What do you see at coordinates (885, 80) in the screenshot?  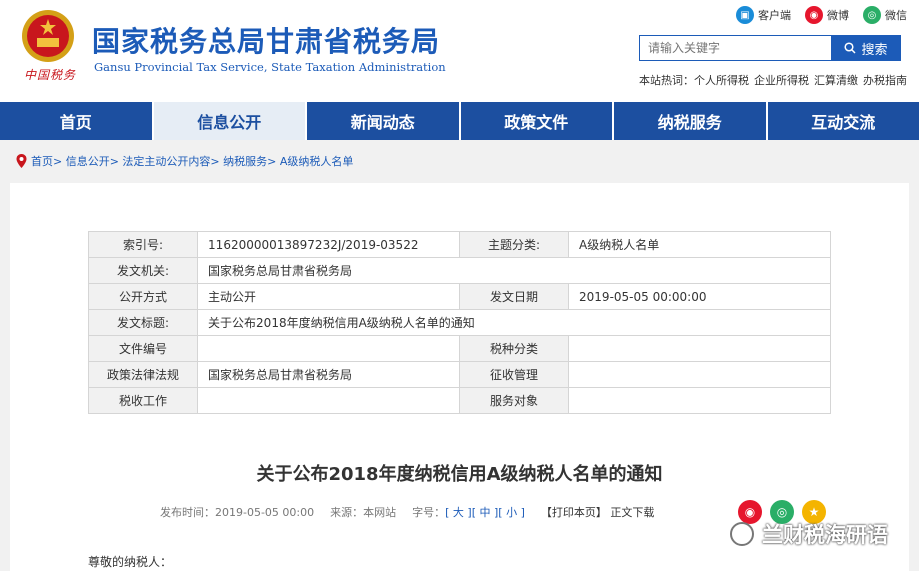 I see `hot-word-link: 办税指南` at bounding box center [885, 80].